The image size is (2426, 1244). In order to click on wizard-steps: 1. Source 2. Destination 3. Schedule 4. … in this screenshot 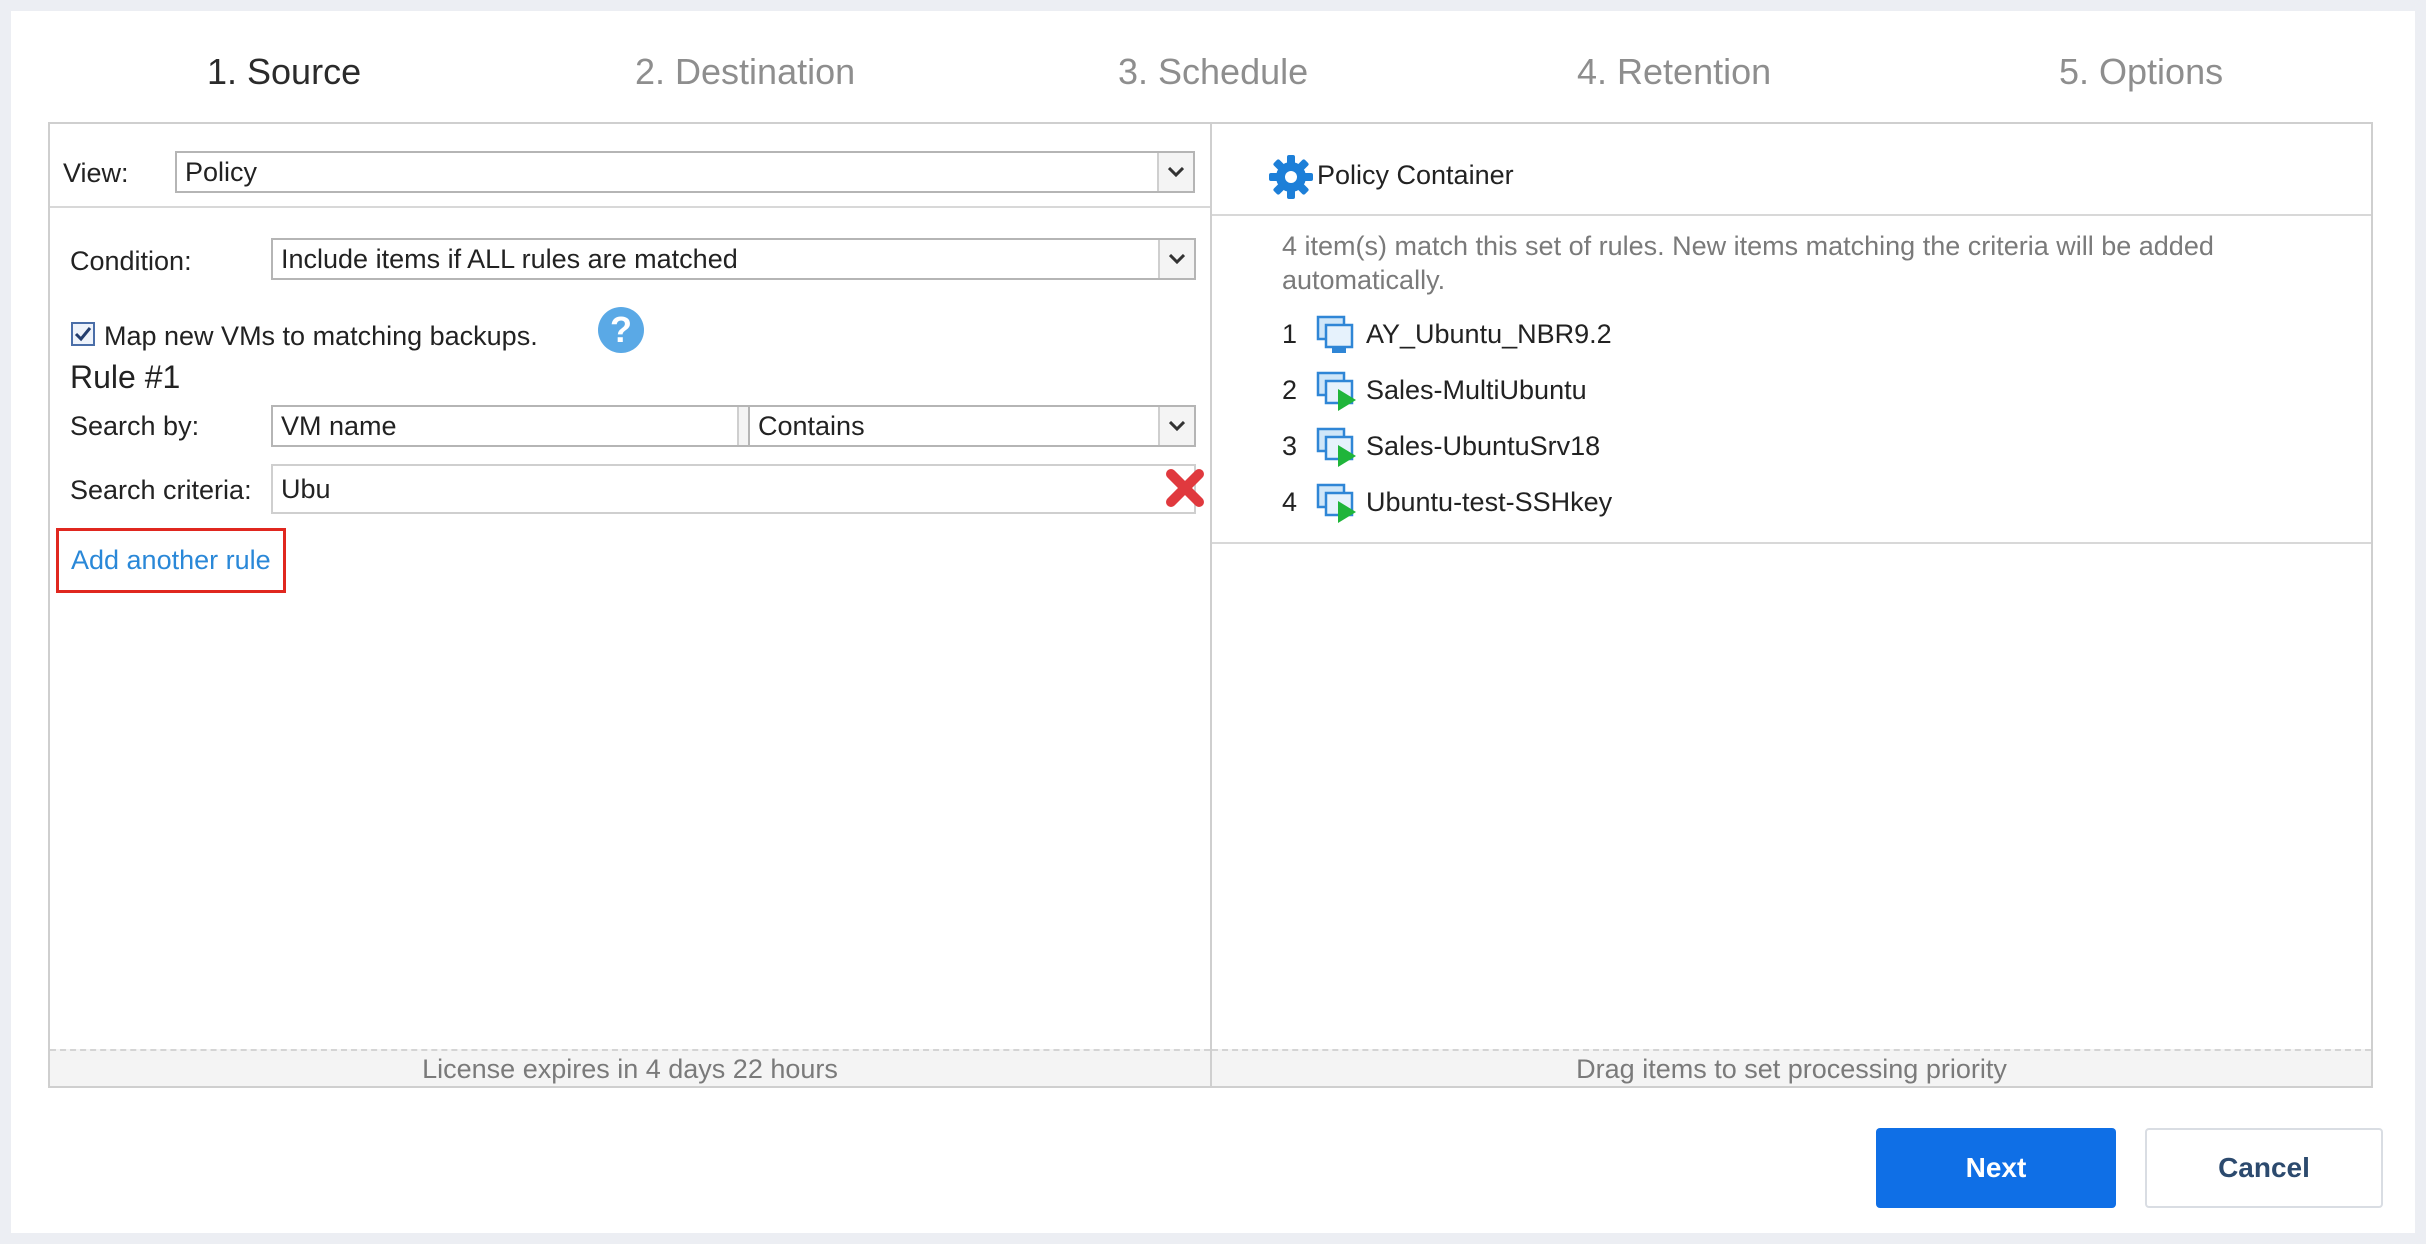, I will do `click(1213, 66)`.